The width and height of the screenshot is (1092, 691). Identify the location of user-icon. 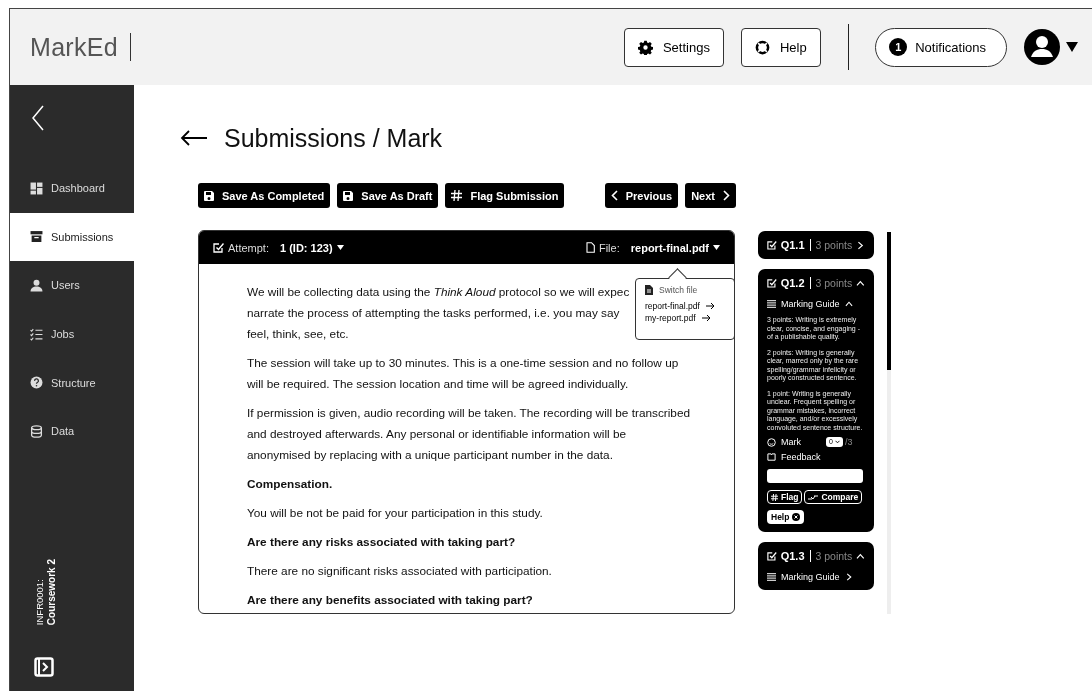
(36, 285).